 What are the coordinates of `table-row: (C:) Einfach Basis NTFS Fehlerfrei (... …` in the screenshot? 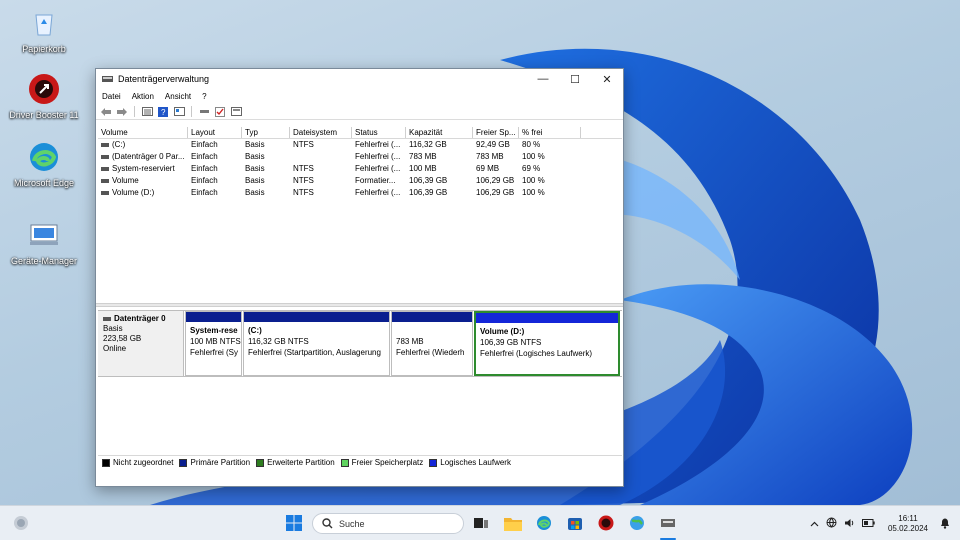 It's located at (360, 145).